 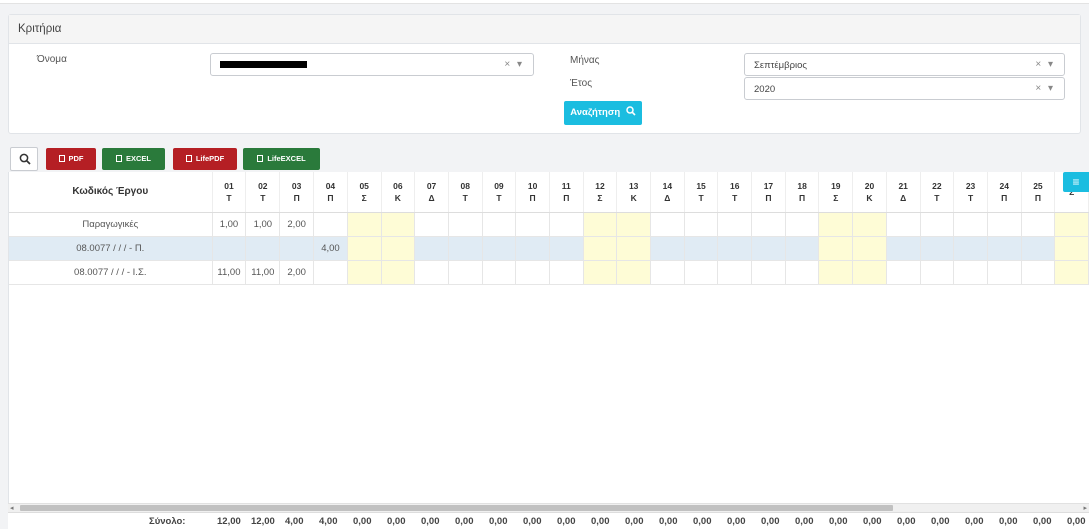 I want to click on hours-cell: 4,00, so click(x=330, y=248).